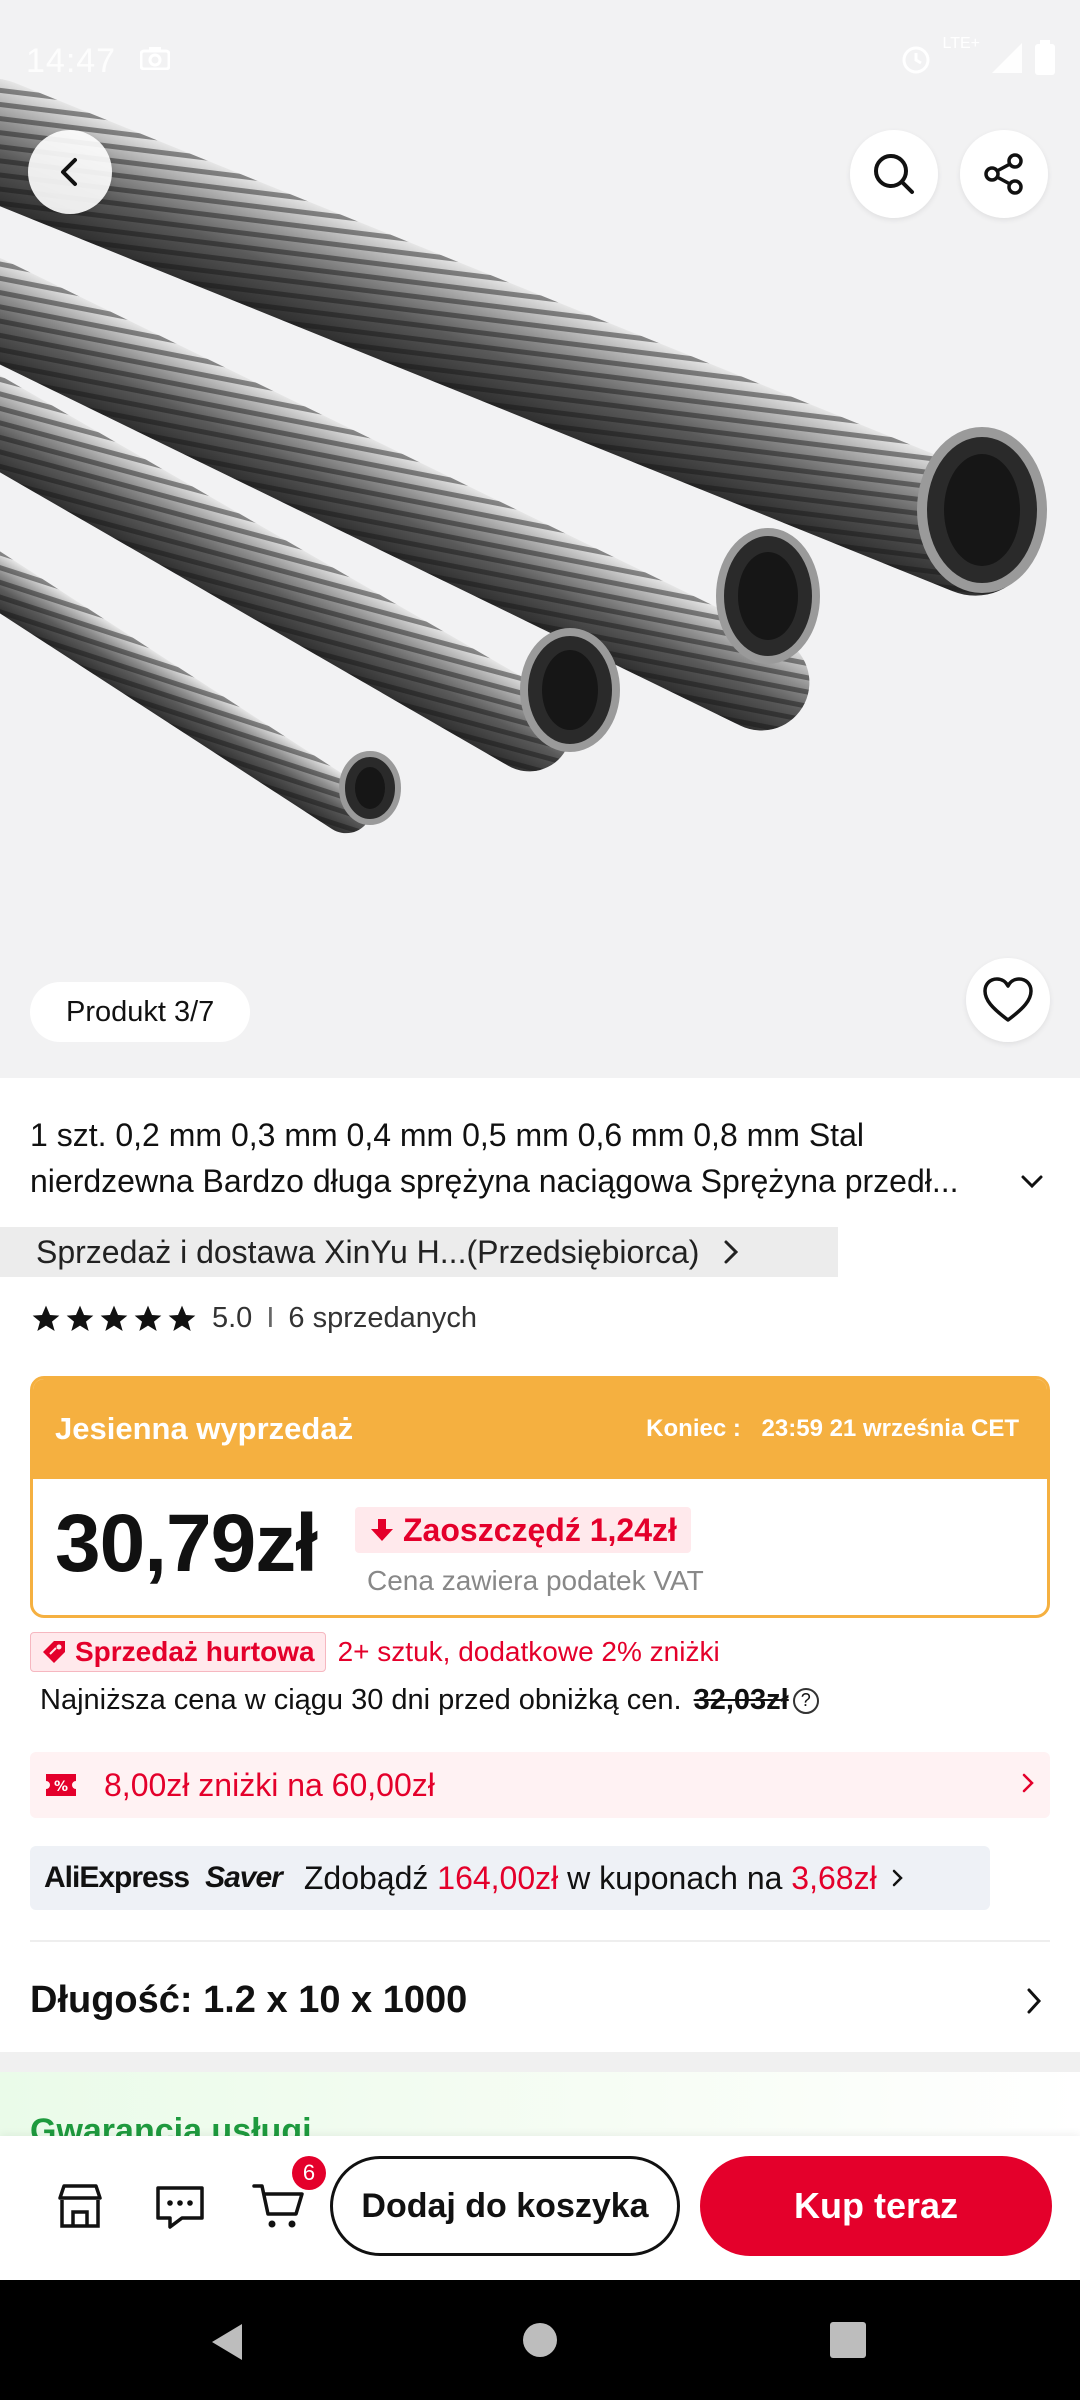 The height and width of the screenshot is (2400, 1080). Describe the element at coordinates (383, 1318) in the screenshot. I see `sold-count: 6 sprzedanych` at that location.